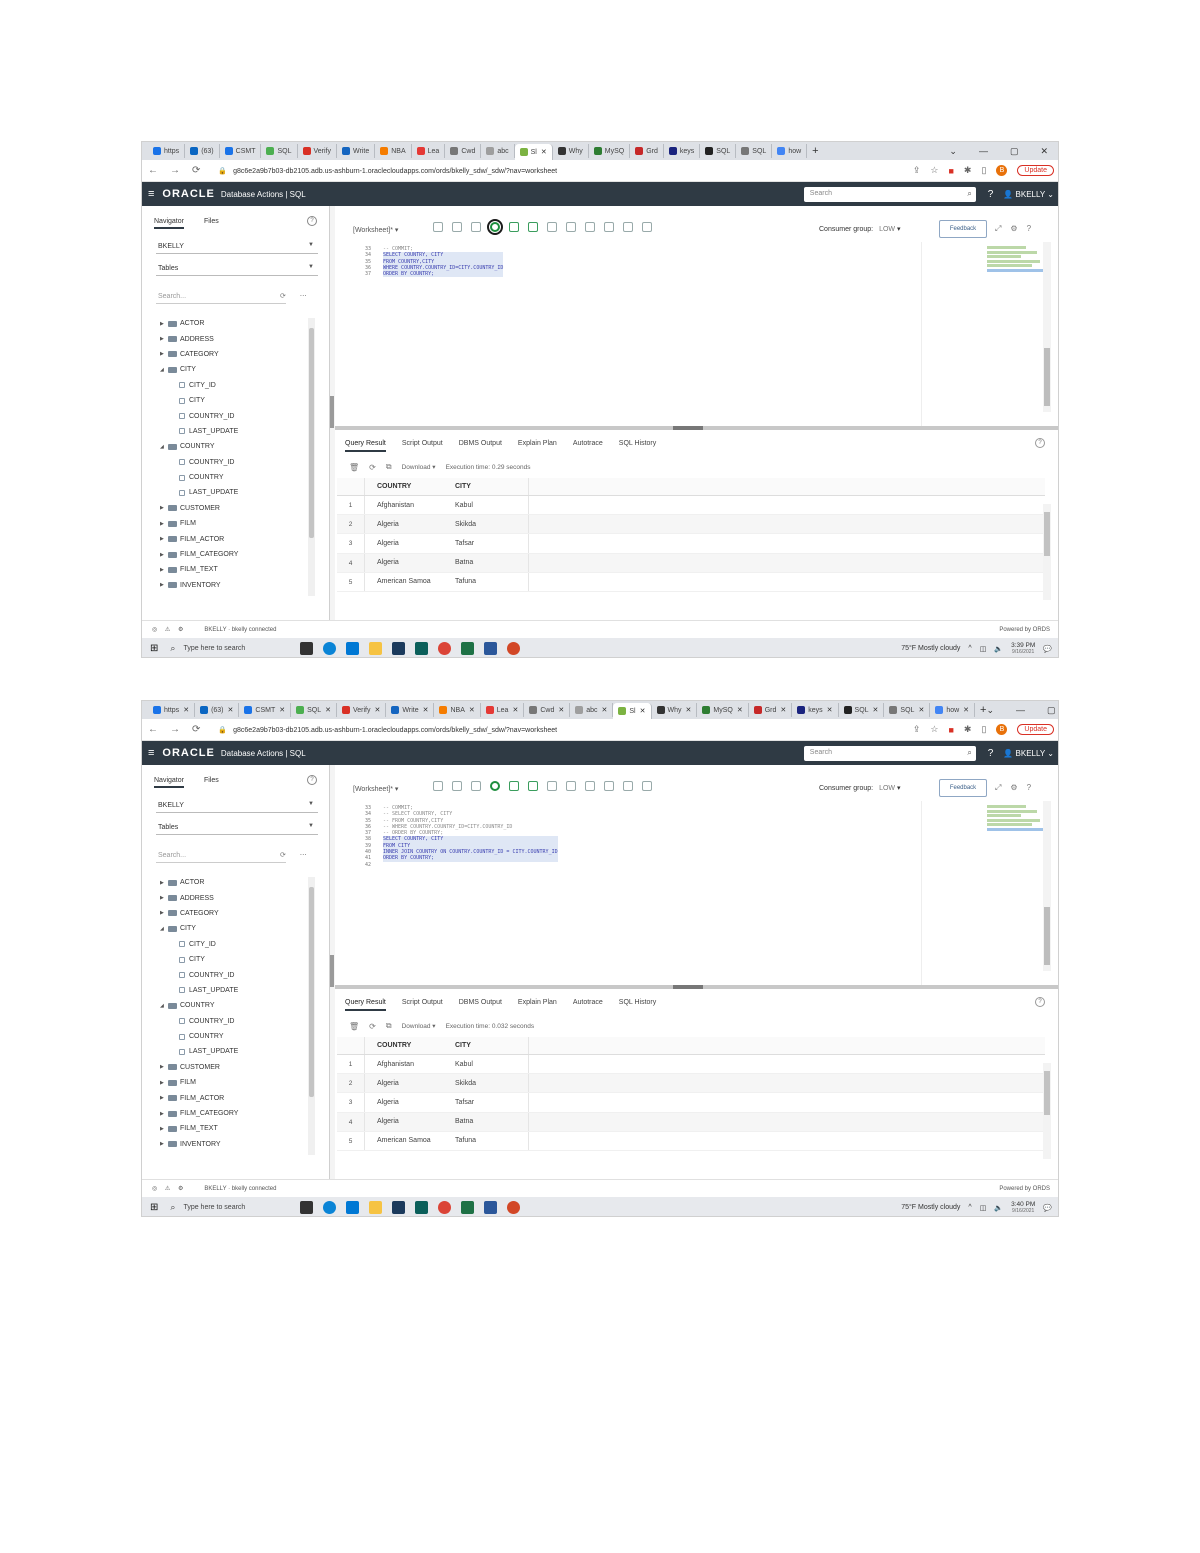 The height and width of the screenshot is (1553, 1200). What do you see at coordinates (552, 786) in the screenshot?
I see `autotrace-icon` at bounding box center [552, 786].